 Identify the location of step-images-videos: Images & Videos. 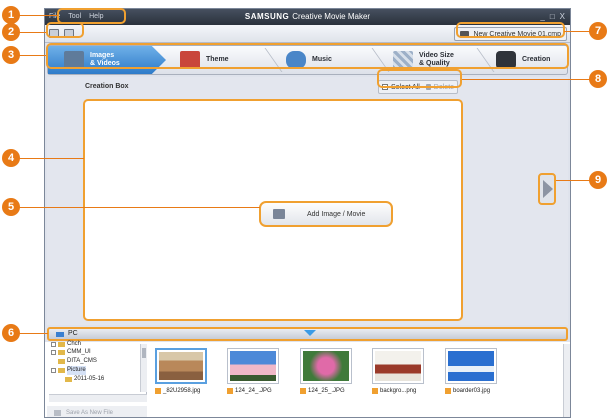
(107, 60).